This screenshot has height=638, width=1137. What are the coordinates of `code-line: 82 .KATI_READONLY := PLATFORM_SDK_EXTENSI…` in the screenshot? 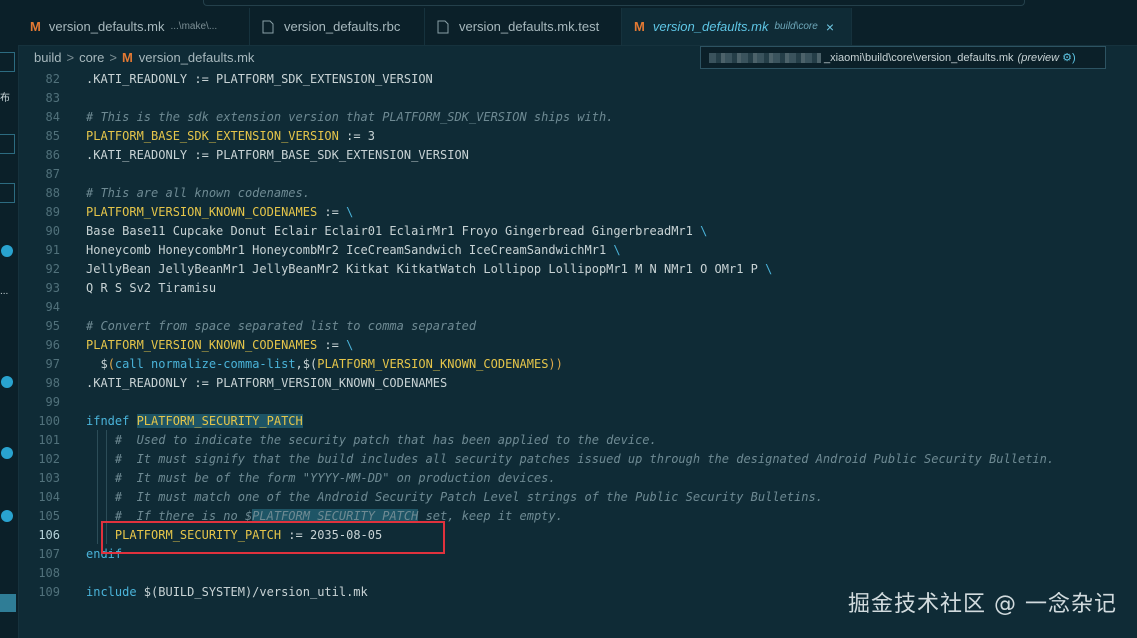 It's located at (577, 79).